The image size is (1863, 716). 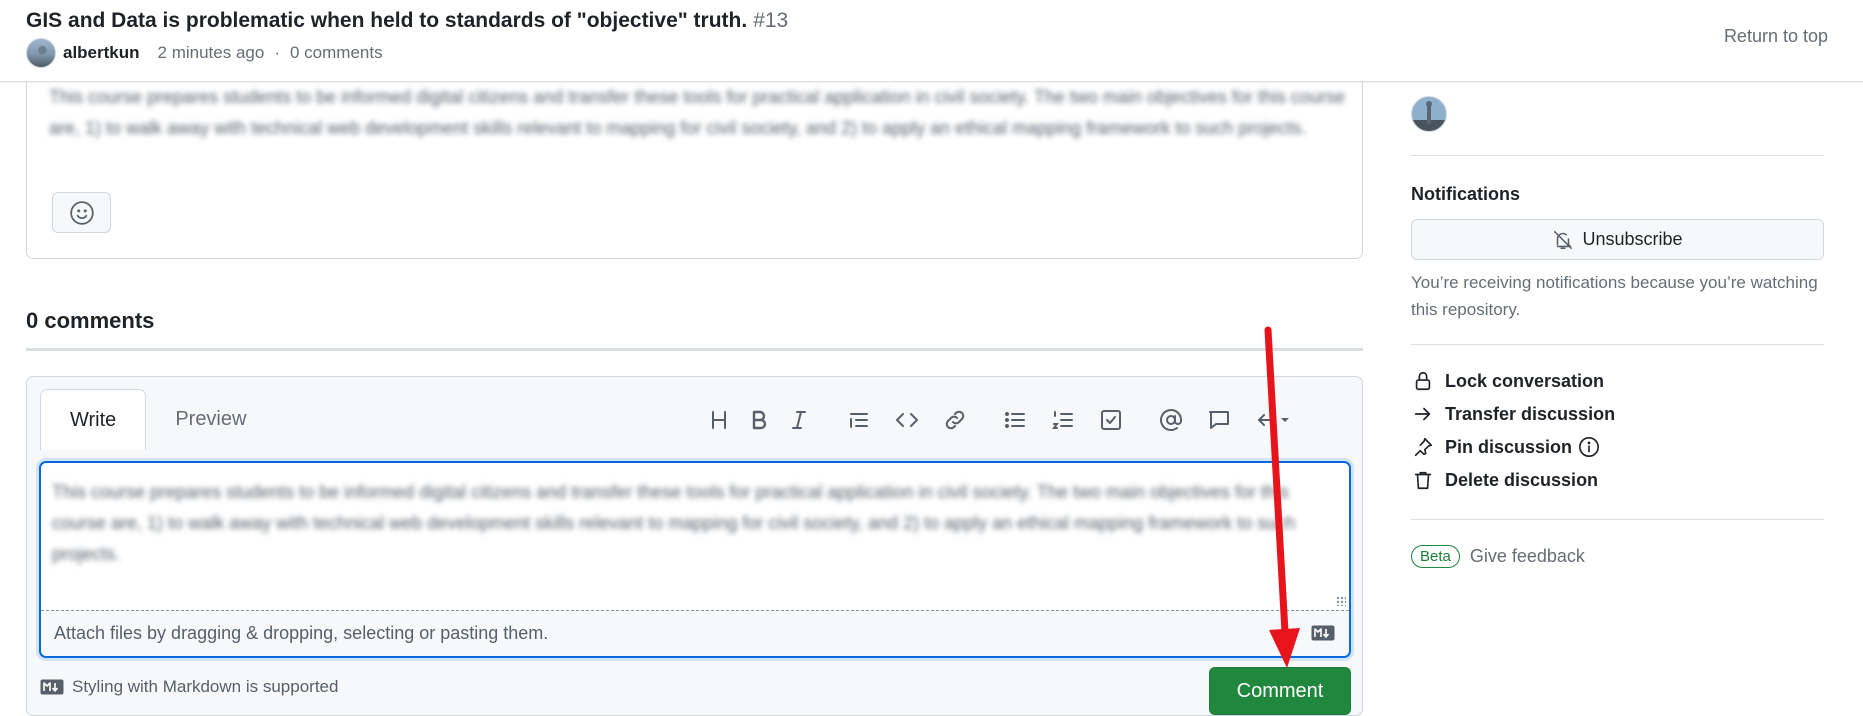 I want to click on info-icon, so click(x=1589, y=447).